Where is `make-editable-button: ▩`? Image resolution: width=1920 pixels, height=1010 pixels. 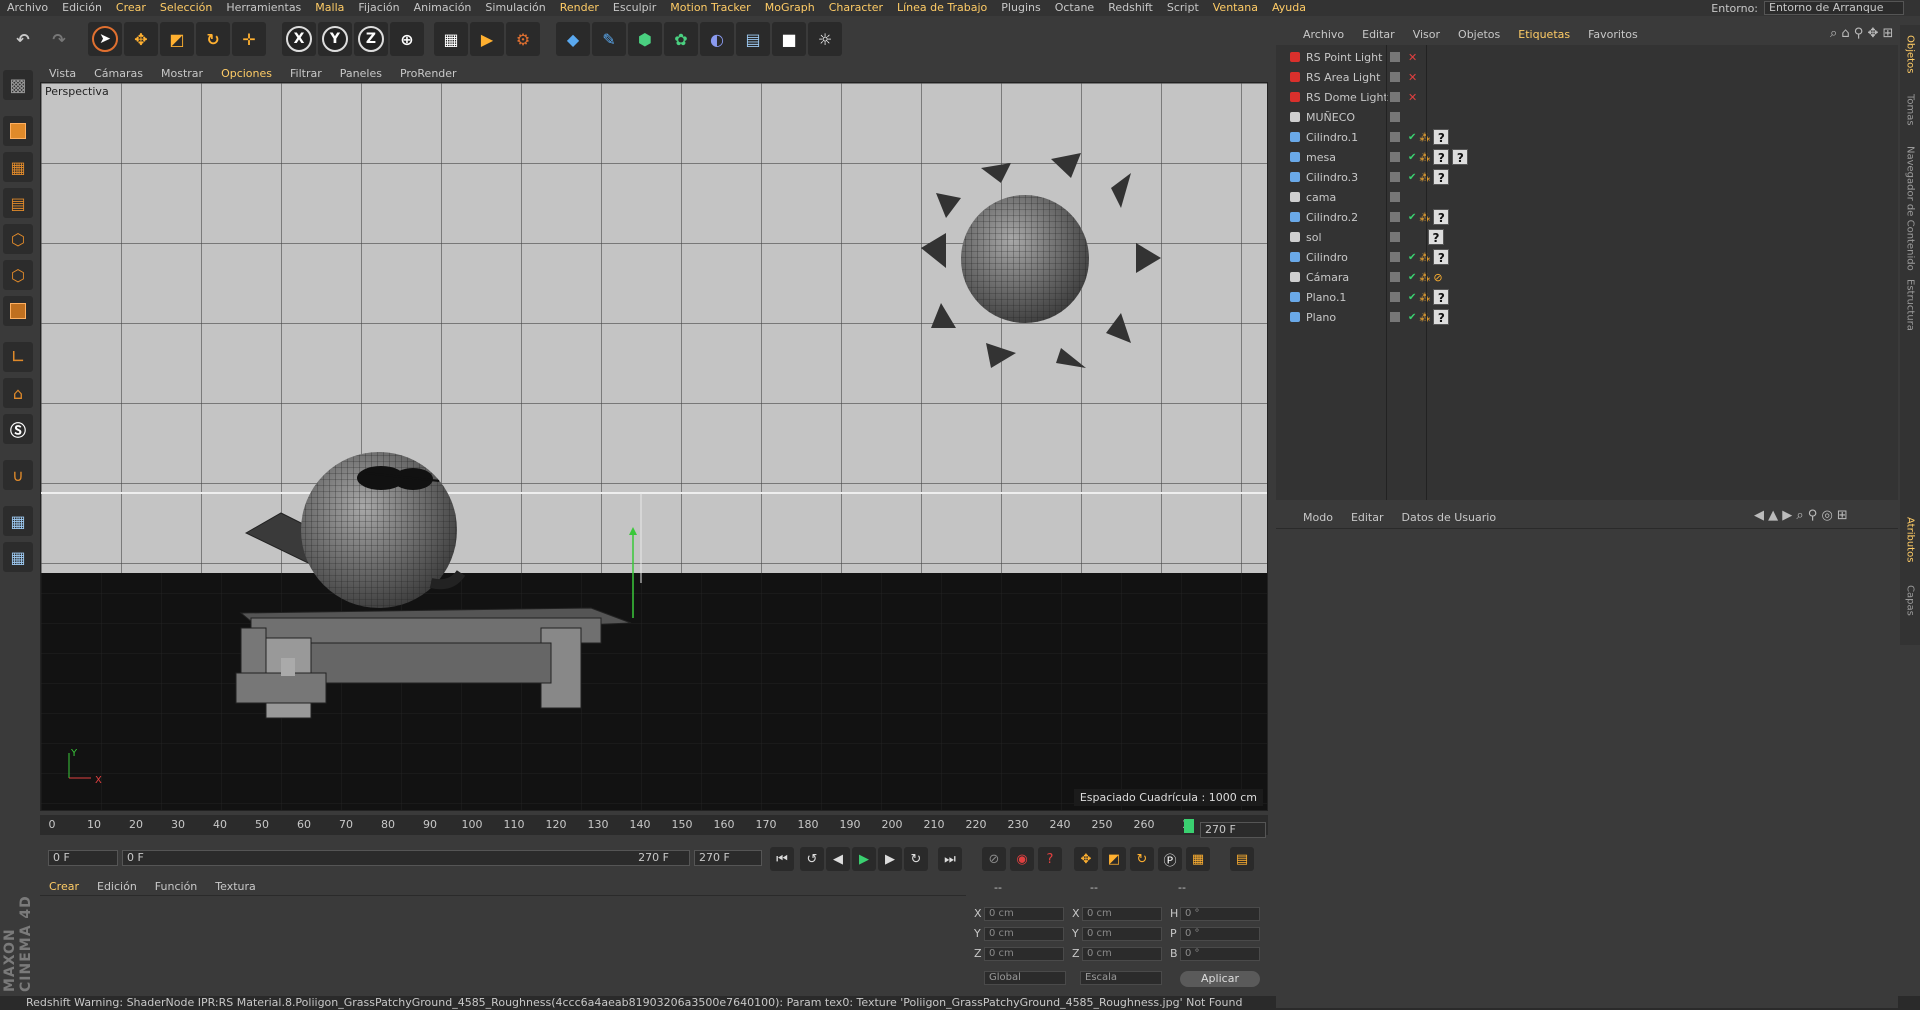 make-editable-button: ▩ is located at coordinates (18, 85).